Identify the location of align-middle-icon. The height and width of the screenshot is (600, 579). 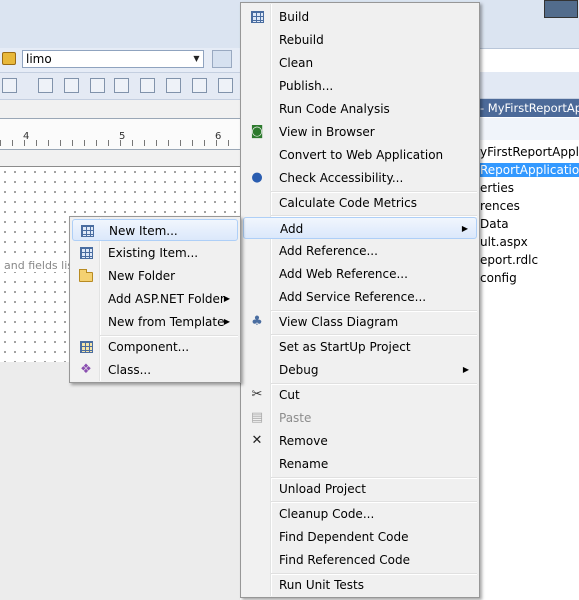
(97, 85).